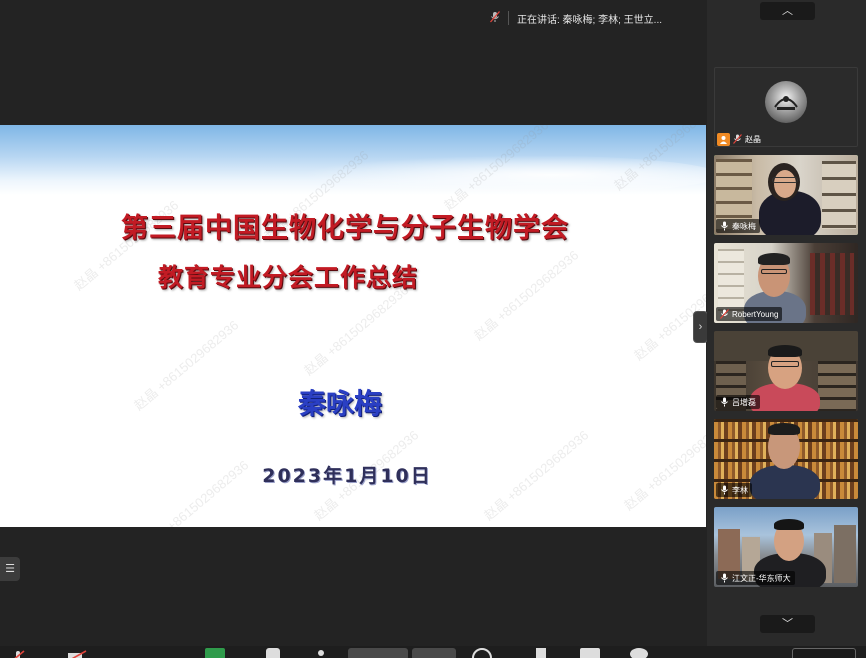 This screenshot has width=866, height=658. What do you see at coordinates (786, 102) in the screenshot?
I see `avatar` at bounding box center [786, 102].